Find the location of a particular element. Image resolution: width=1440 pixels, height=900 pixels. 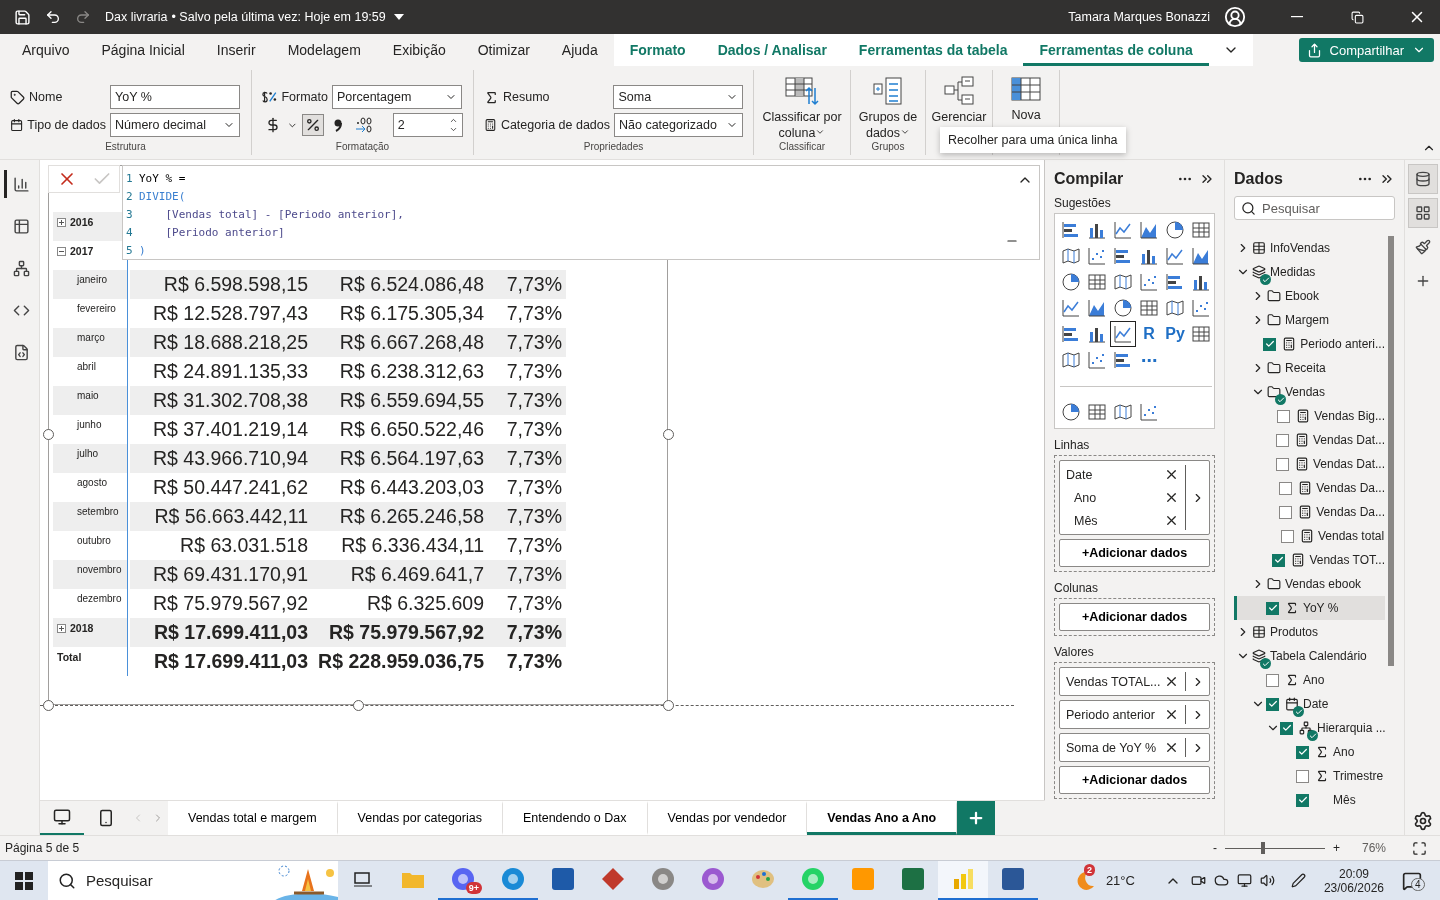

name-field: YoY % is located at coordinates (175, 97).